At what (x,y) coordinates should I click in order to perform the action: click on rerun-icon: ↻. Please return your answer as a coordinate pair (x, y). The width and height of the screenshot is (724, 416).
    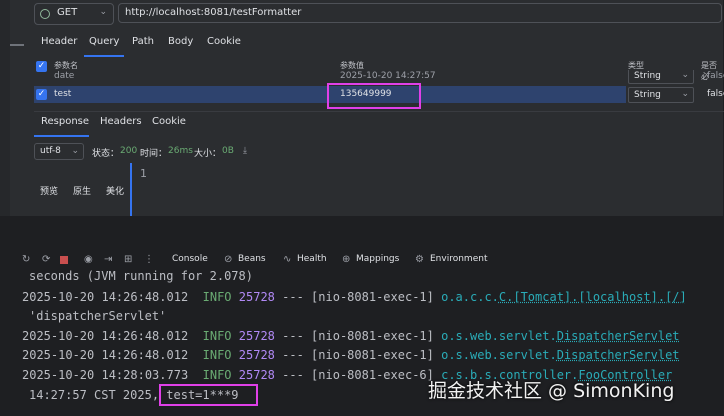
    Looking at the image, I should click on (26, 259).